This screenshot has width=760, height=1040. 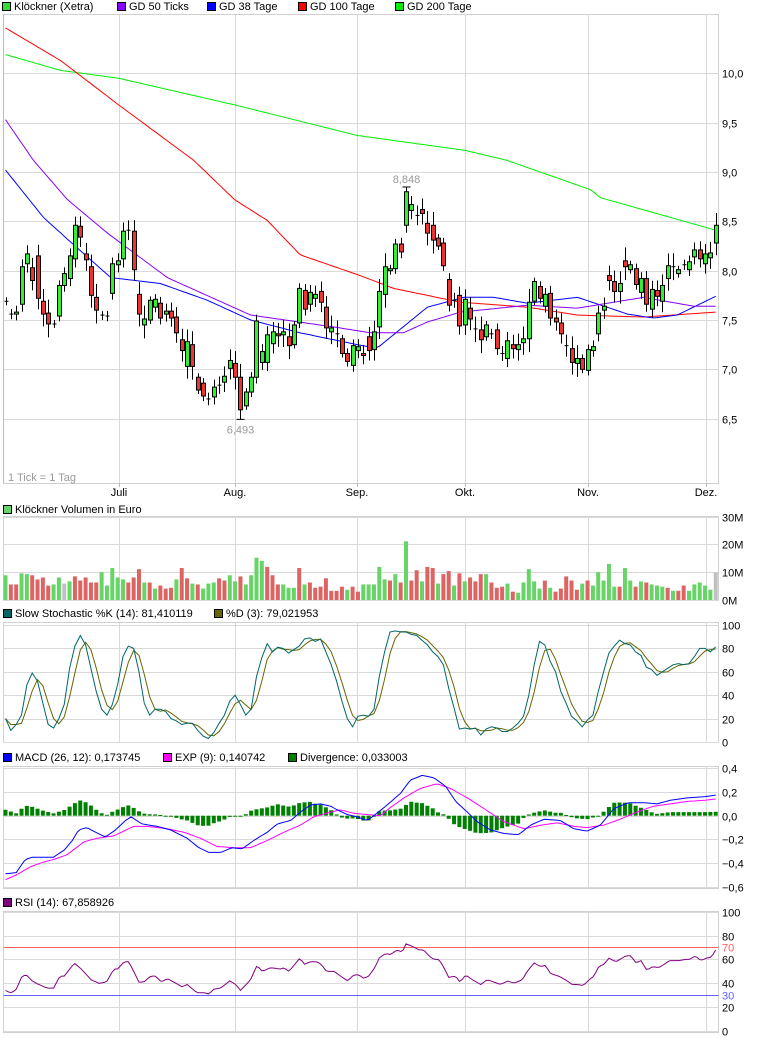 I want to click on legend-swatch-rsi, so click(x=7, y=902).